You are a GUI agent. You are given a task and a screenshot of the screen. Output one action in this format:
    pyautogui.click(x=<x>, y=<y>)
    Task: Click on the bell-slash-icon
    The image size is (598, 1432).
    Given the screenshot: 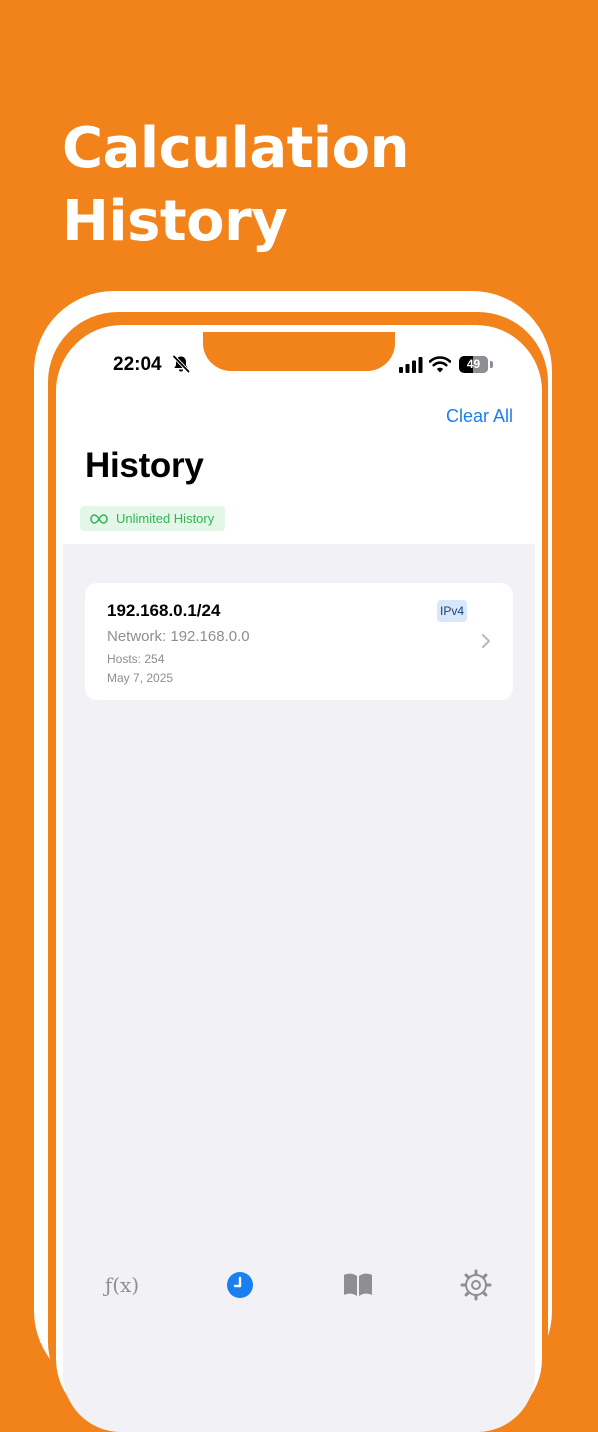 What is the action you would take?
    pyautogui.click(x=181, y=364)
    